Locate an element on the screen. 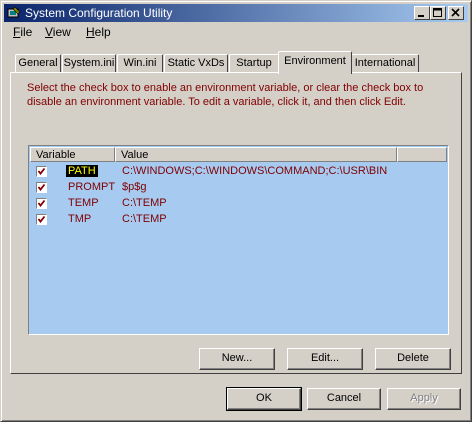  app-icon is located at coordinates (14, 12).